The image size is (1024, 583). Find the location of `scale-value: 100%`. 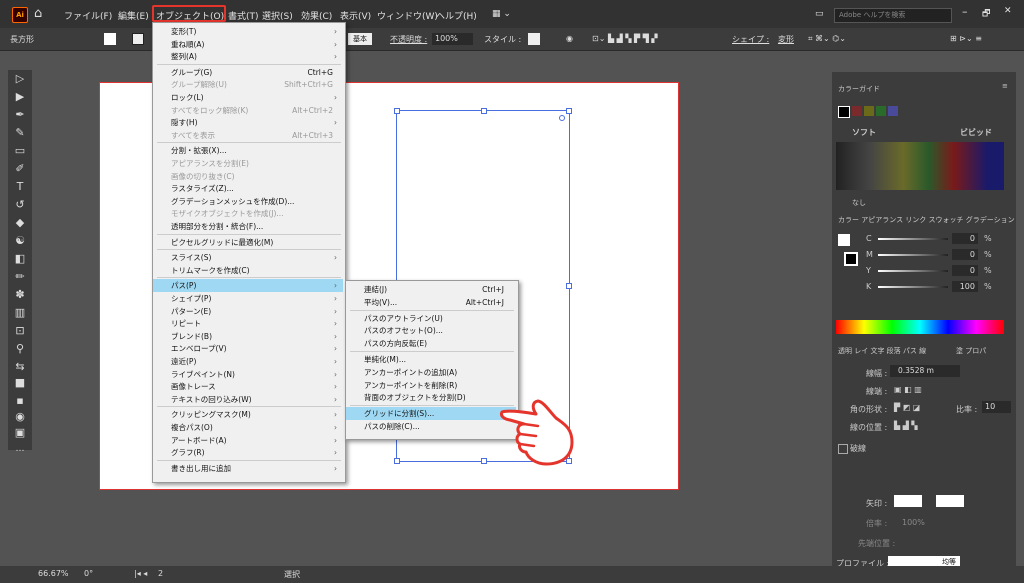

scale-value: 100% is located at coordinates (913, 522).